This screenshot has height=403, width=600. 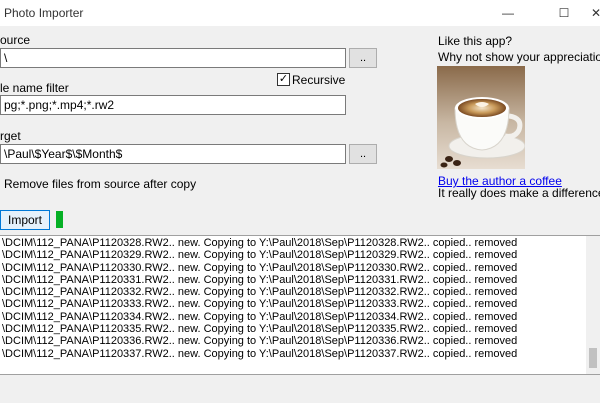 I want to click on close-icon: ✕, so click(x=595, y=13).